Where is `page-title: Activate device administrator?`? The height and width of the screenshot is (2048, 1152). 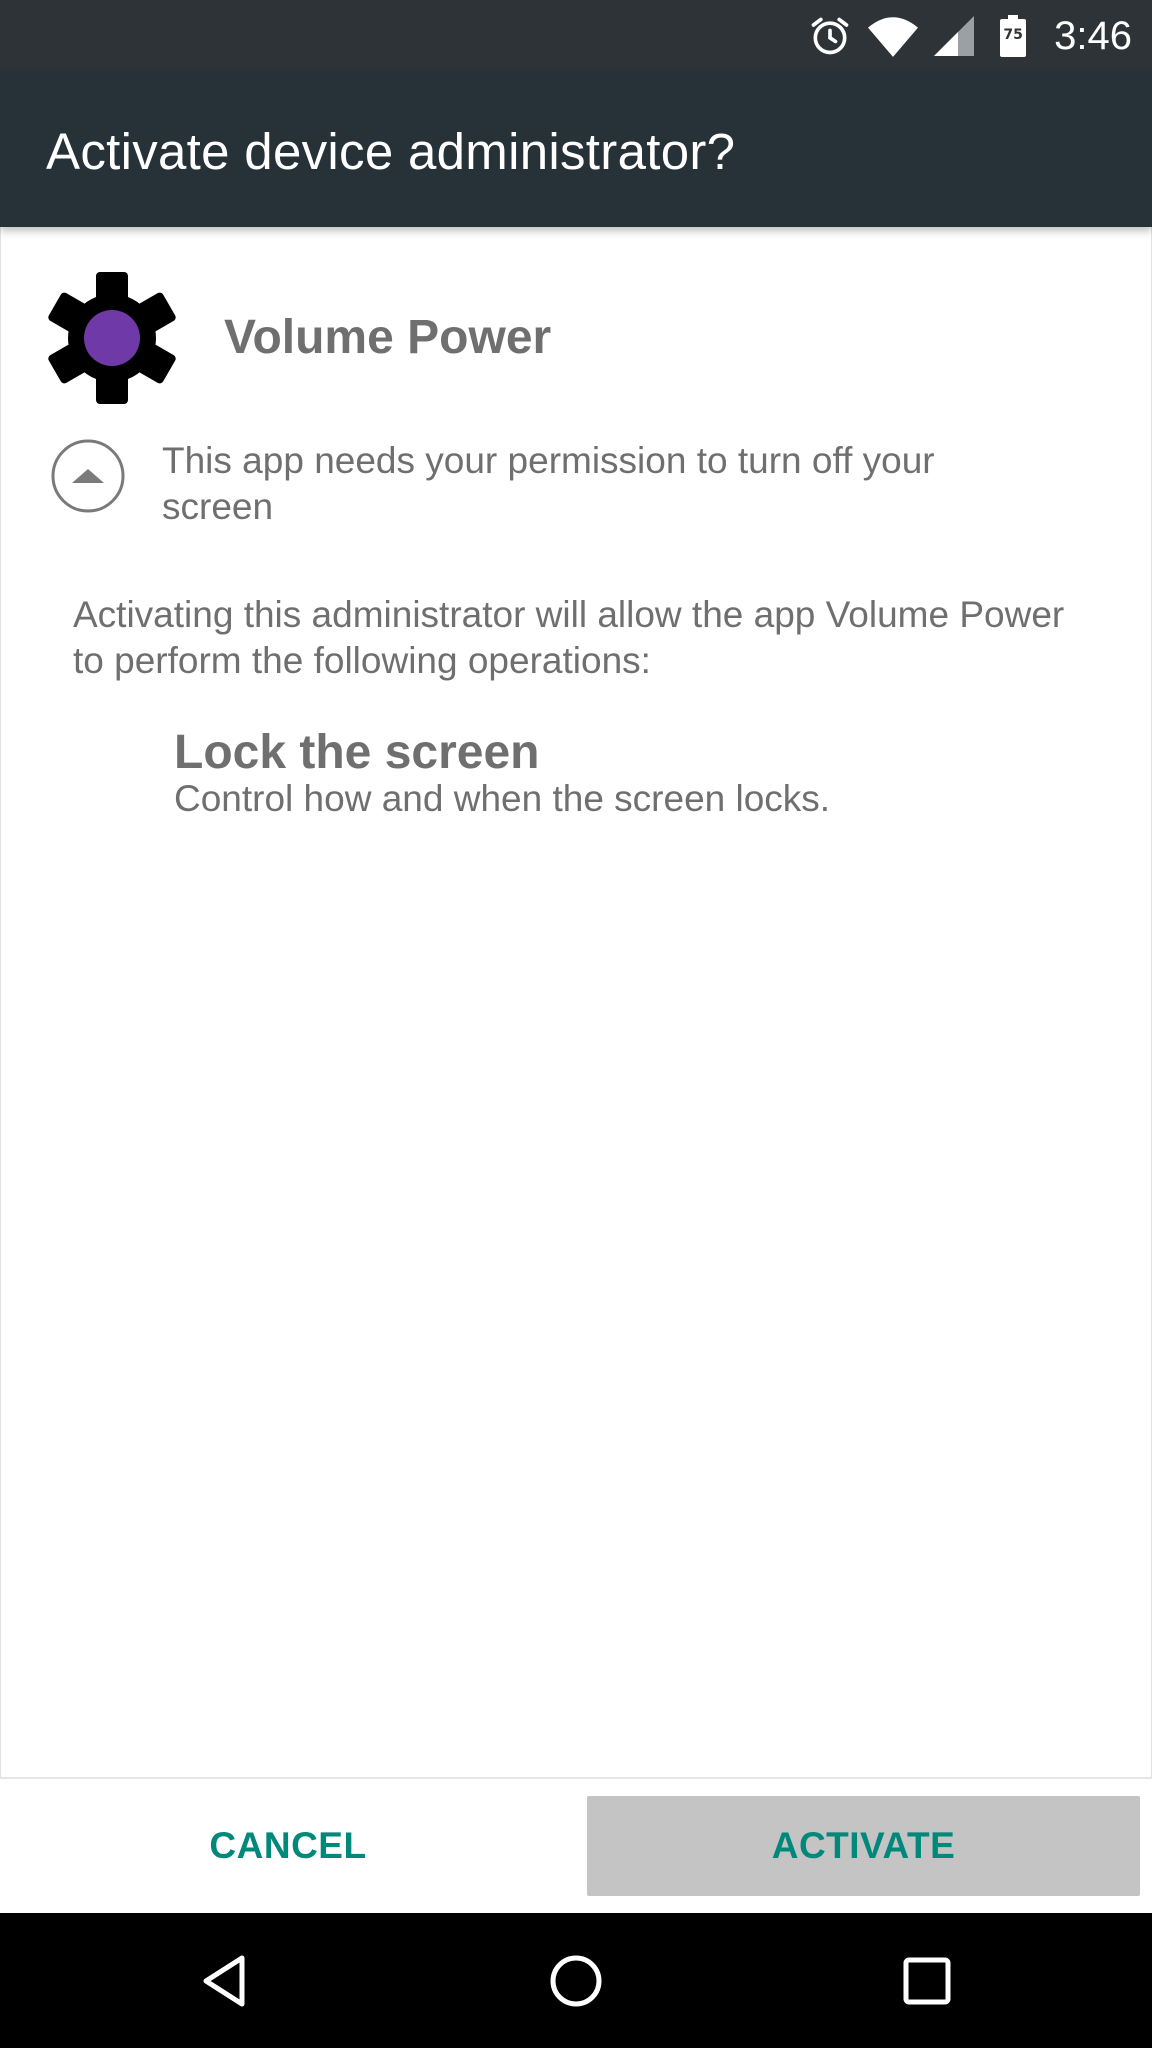 page-title: Activate device administrator? is located at coordinates (391, 151).